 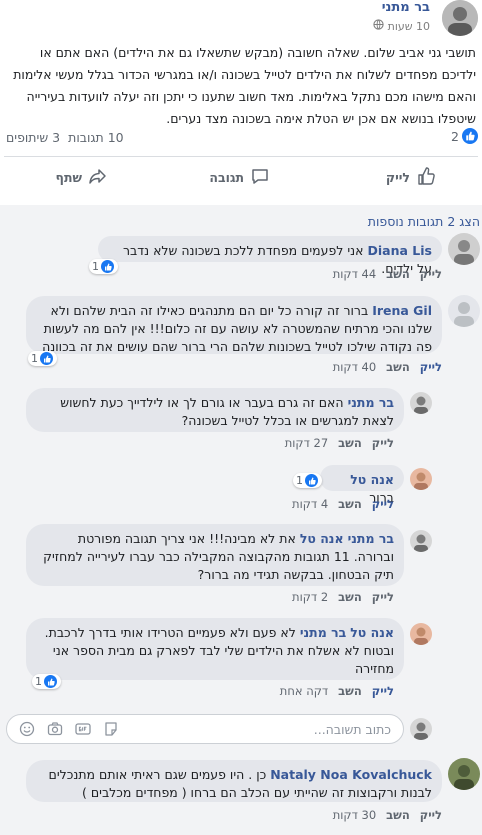 What do you see at coordinates (241, 156) in the screenshot?
I see `divider` at bounding box center [241, 156].